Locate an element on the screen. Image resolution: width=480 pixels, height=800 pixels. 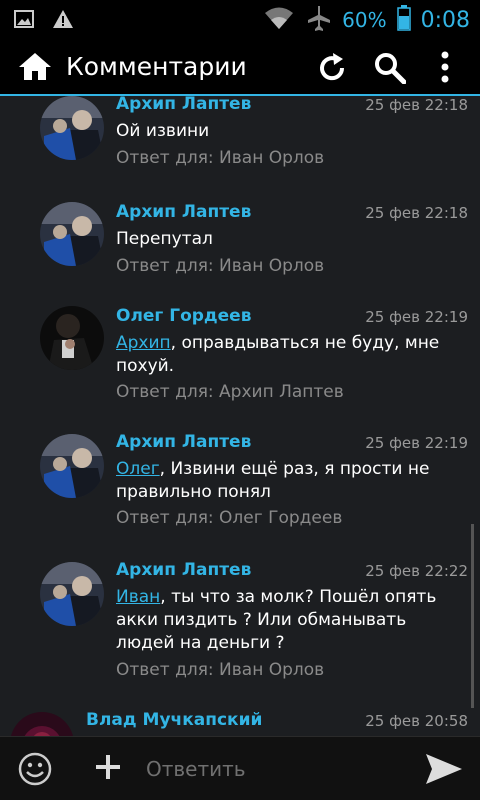
overflow-menu-icon is located at coordinates (445, 69).